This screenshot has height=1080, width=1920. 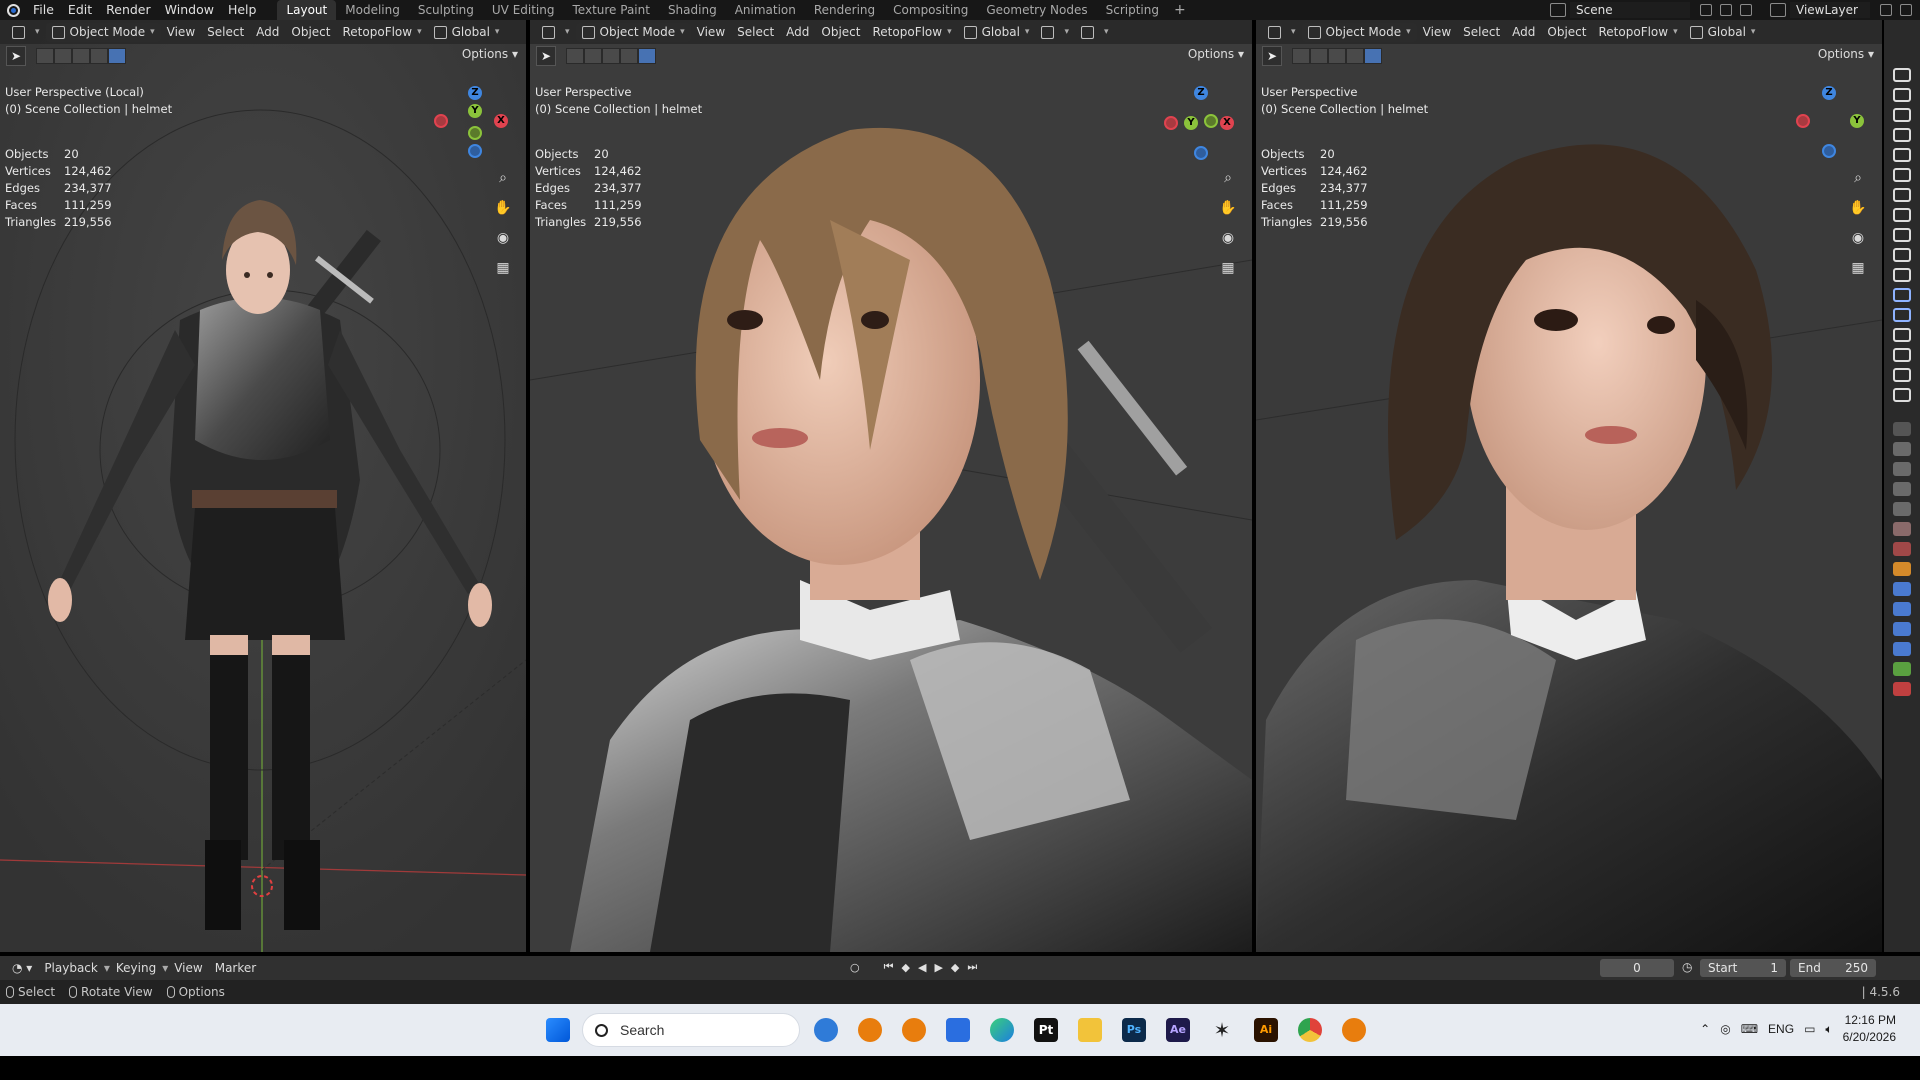 What do you see at coordinates (692, 10) in the screenshot?
I see `tab-shading: Shading` at bounding box center [692, 10].